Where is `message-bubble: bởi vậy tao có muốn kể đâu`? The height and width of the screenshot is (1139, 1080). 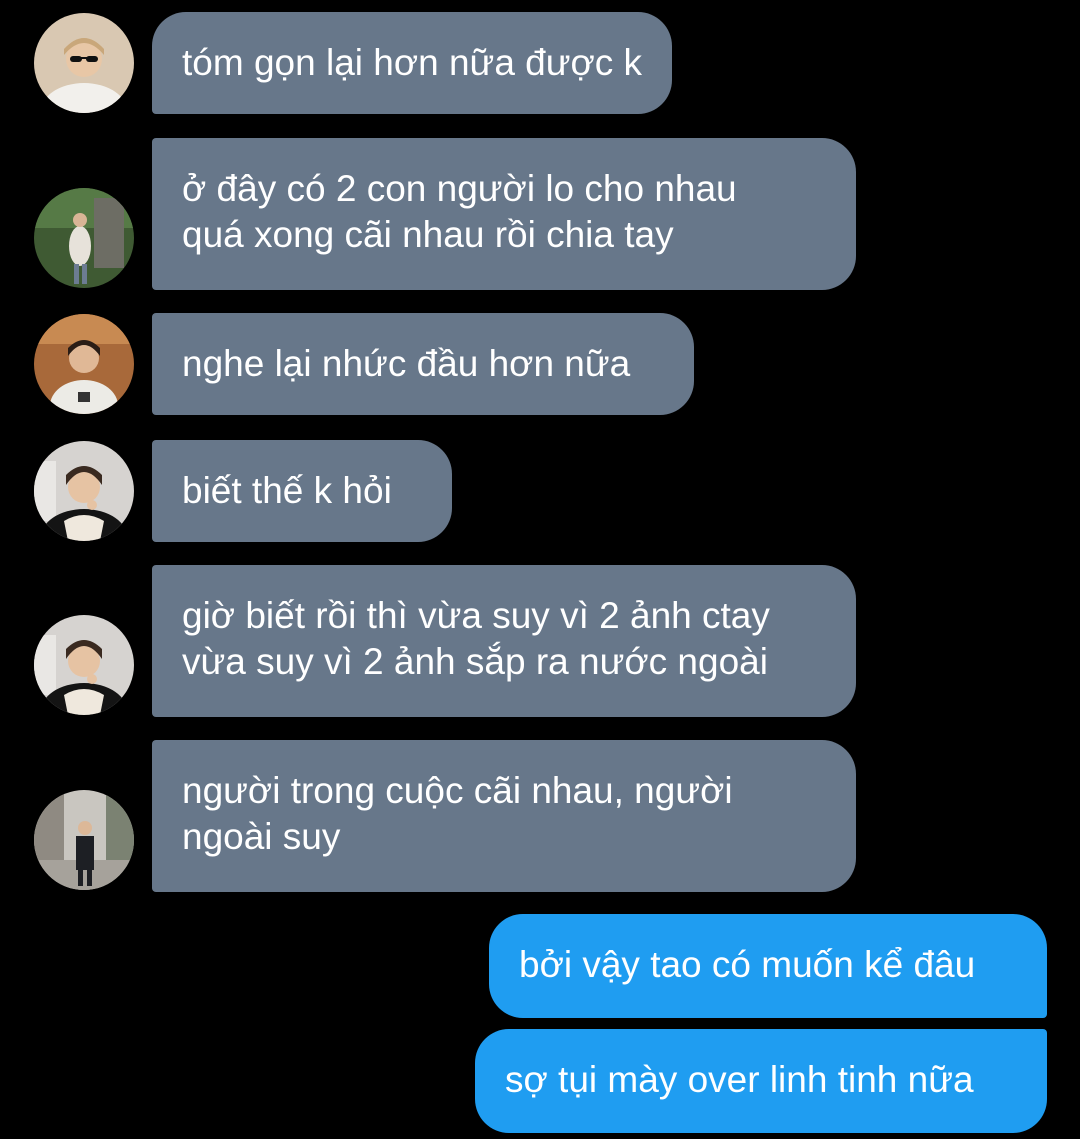
message-bubble: bởi vậy tao có muốn kể đâu is located at coordinates (768, 966).